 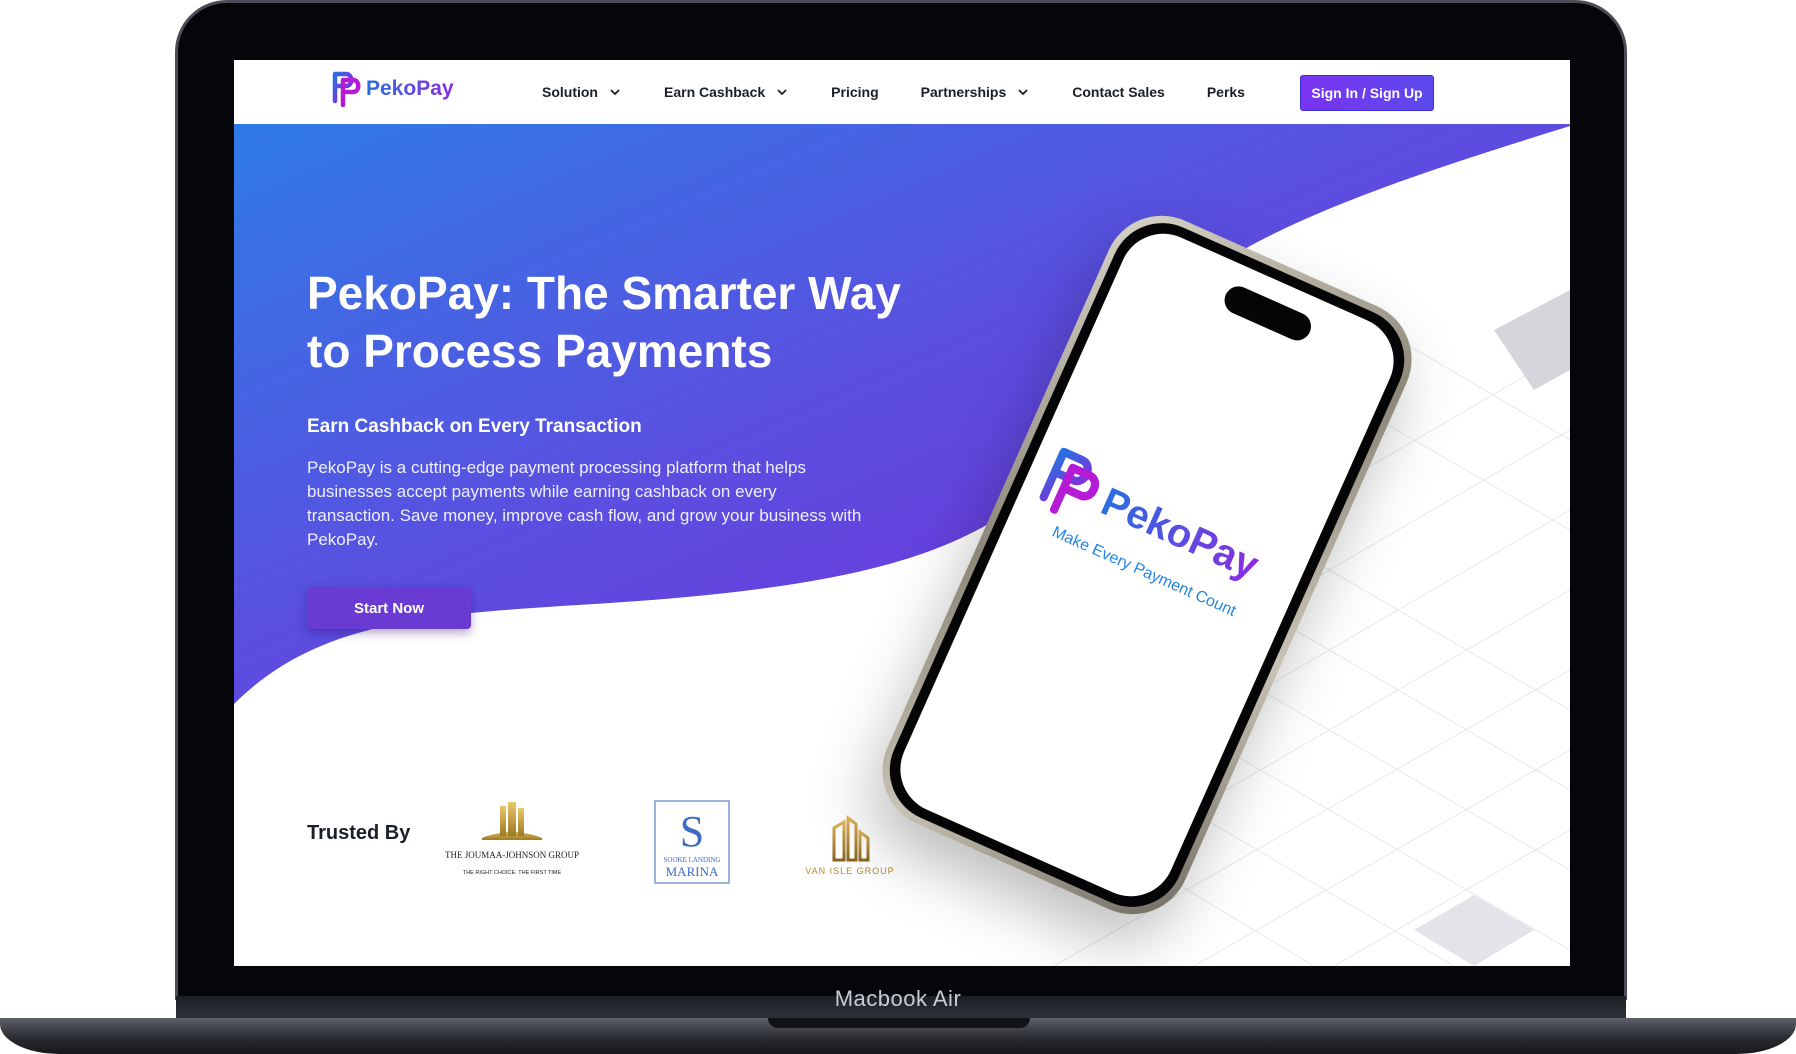 I want to click on nav-item-solution: Solution, so click(x=582, y=92).